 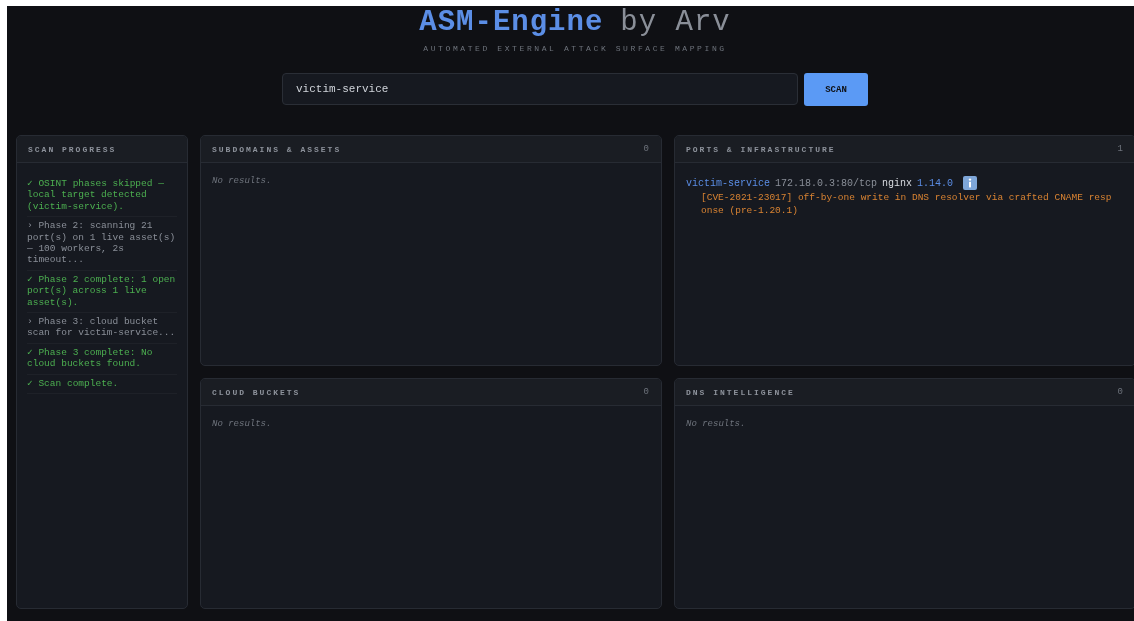 What do you see at coordinates (102, 384) in the screenshot?
I see `log-entry: ✓ Scan complete.` at bounding box center [102, 384].